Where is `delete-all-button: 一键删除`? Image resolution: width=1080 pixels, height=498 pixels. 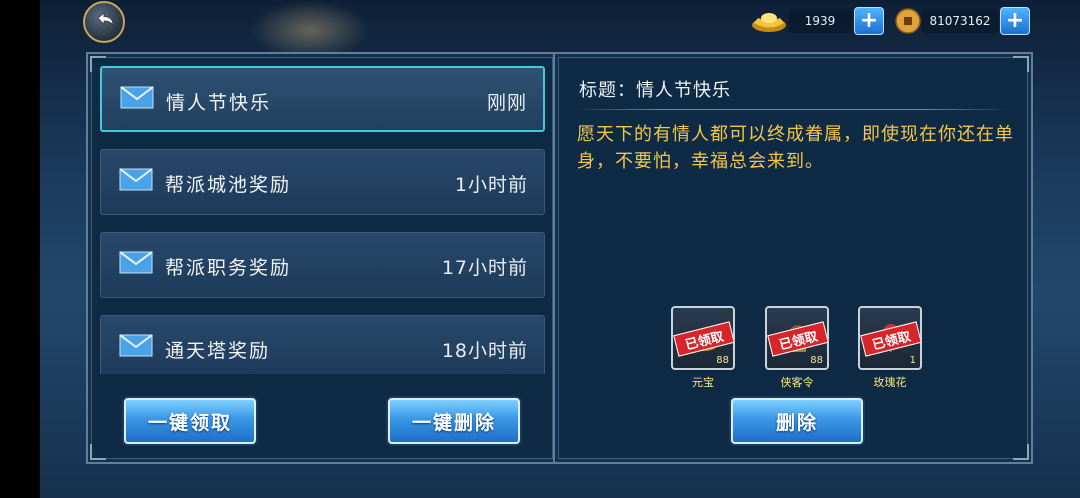
delete-all-button: 一键删除 is located at coordinates (454, 421).